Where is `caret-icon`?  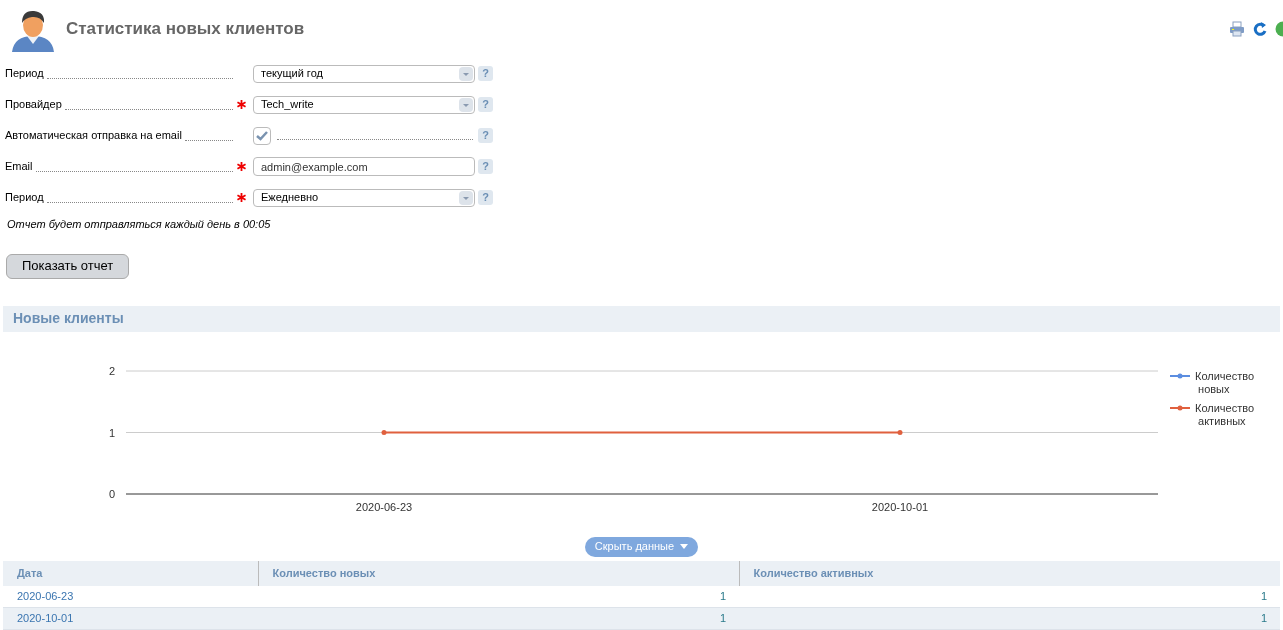 caret-icon is located at coordinates (684, 546).